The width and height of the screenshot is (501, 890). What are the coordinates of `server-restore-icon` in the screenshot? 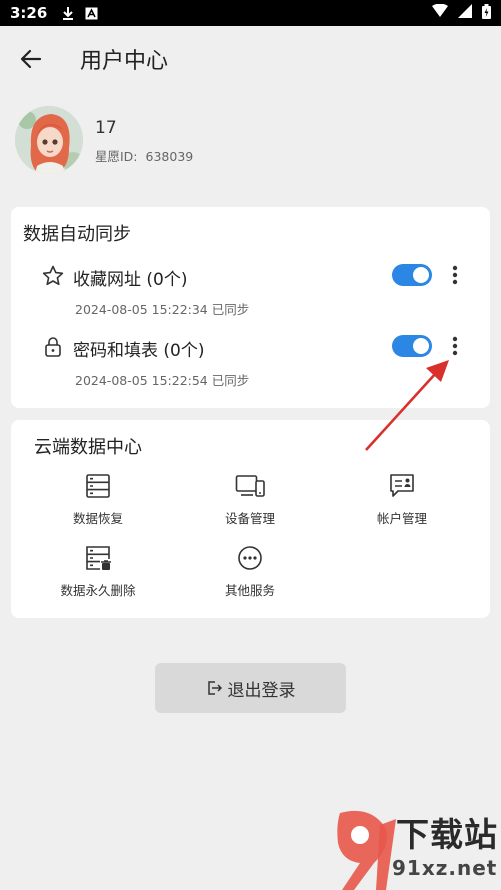 It's located at (98, 486).